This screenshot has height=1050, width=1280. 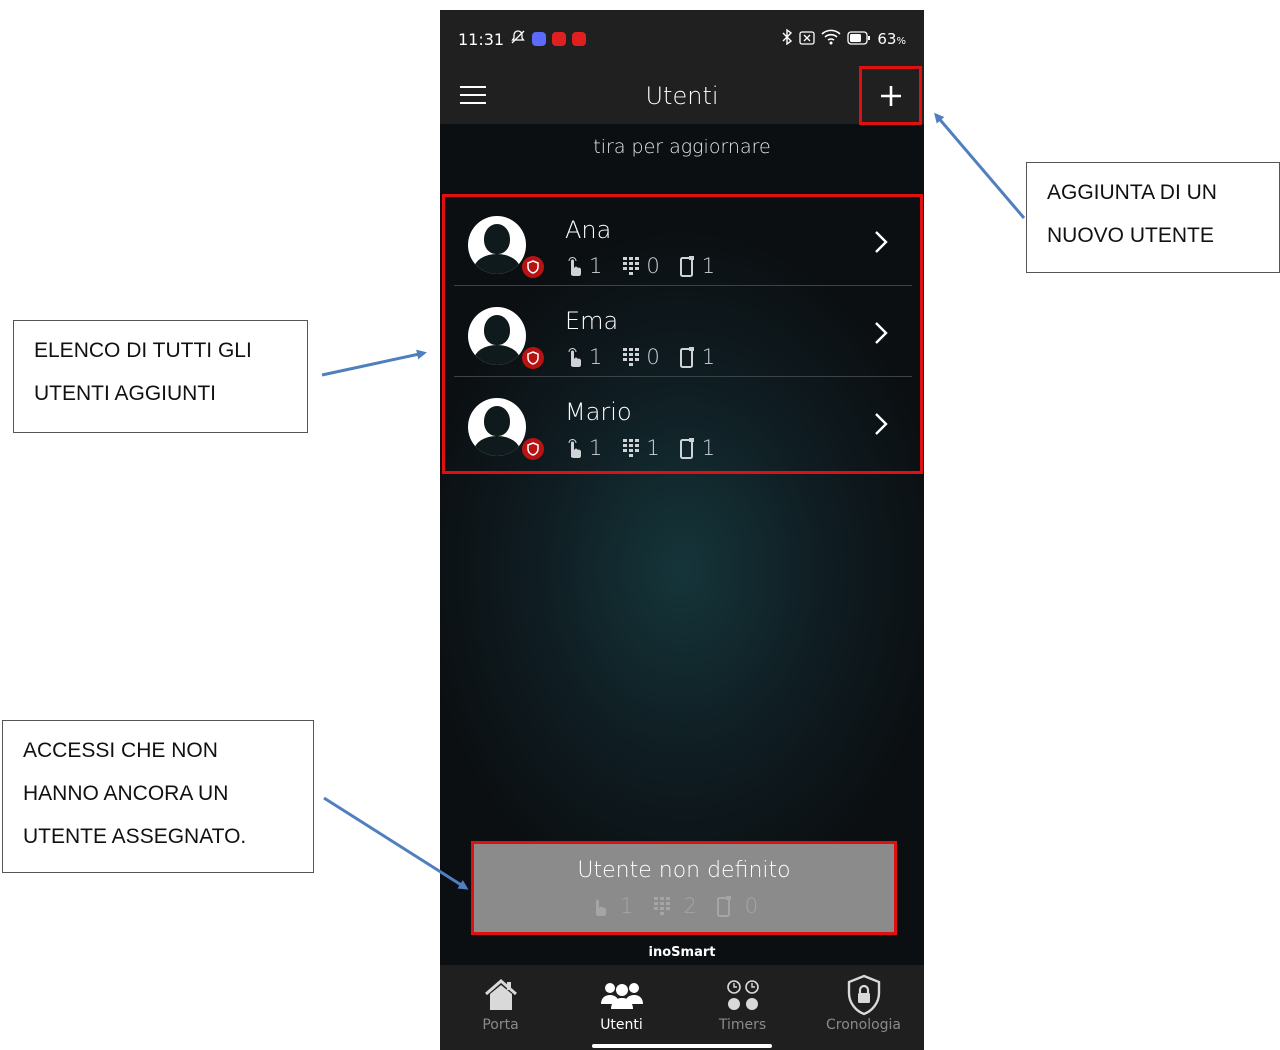 What do you see at coordinates (683, 423) in the screenshot?
I see `user-row-mario: Mario 1 1 1` at bounding box center [683, 423].